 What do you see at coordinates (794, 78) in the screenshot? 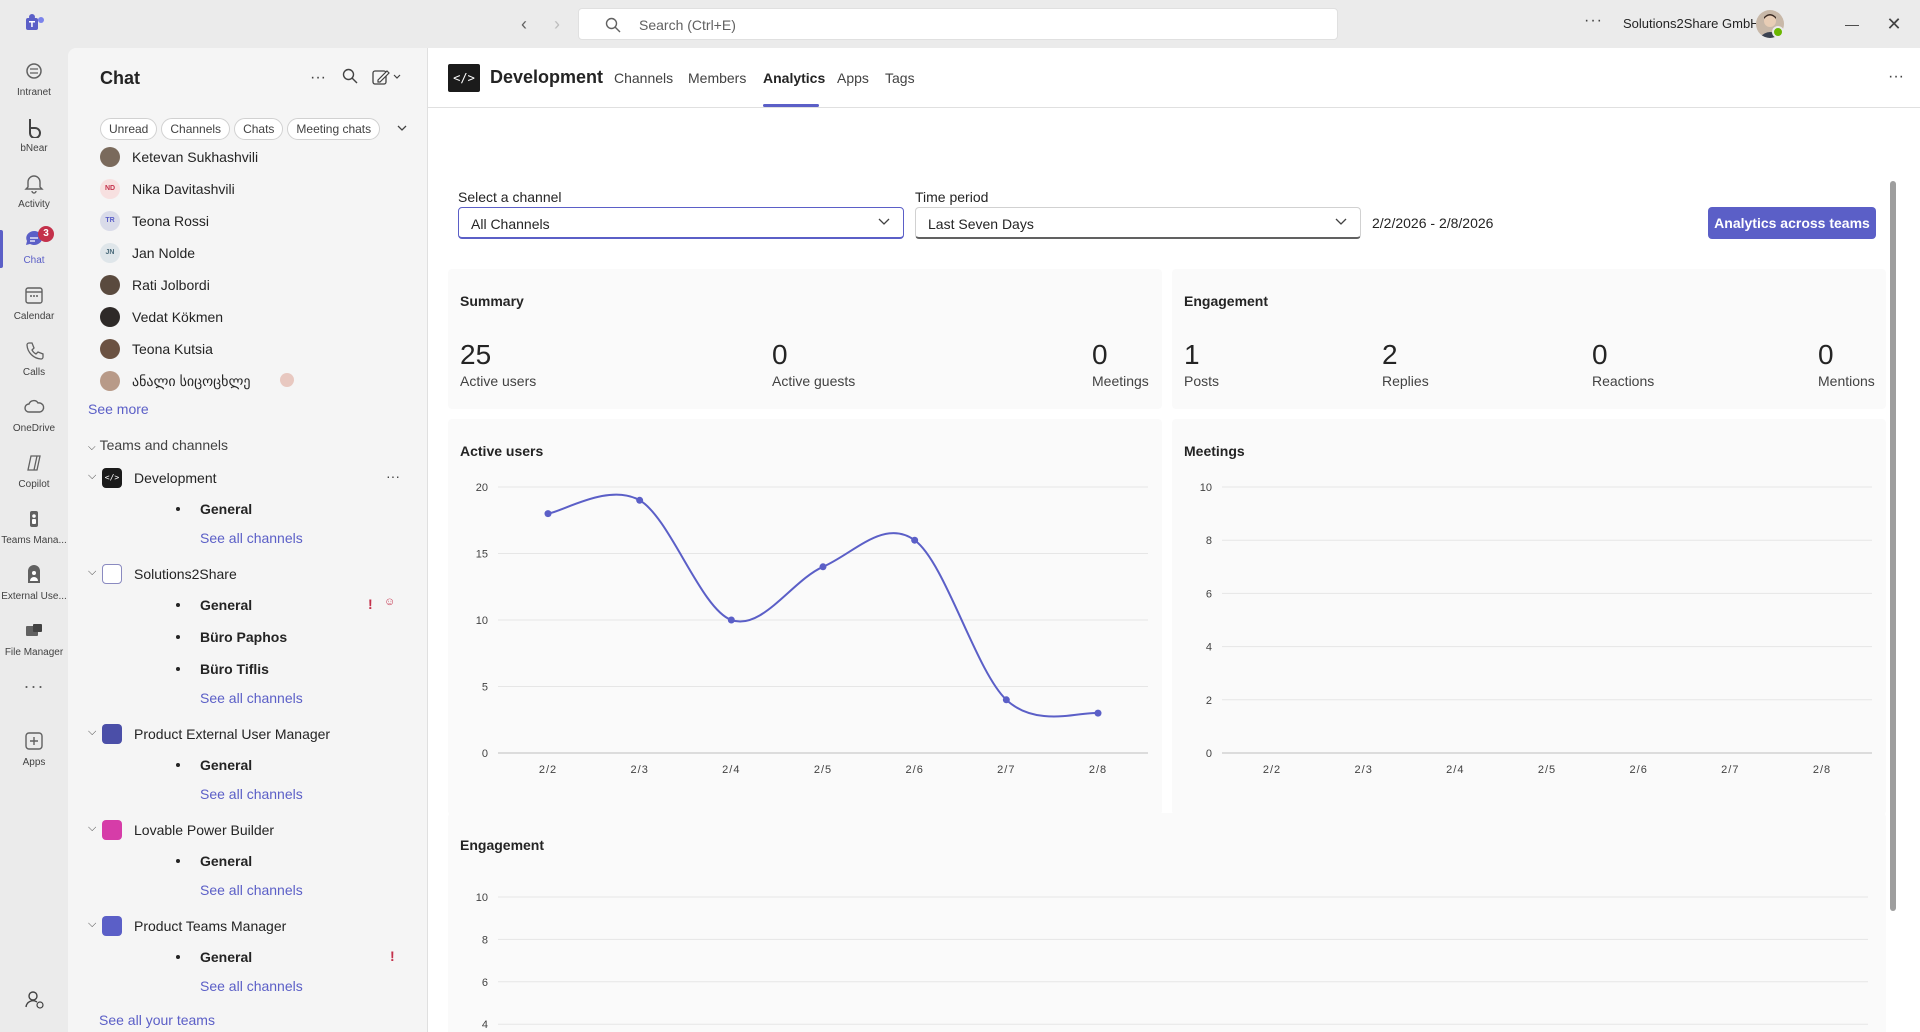
I see `tab-analytics: Analytics` at bounding box center [794, 78].